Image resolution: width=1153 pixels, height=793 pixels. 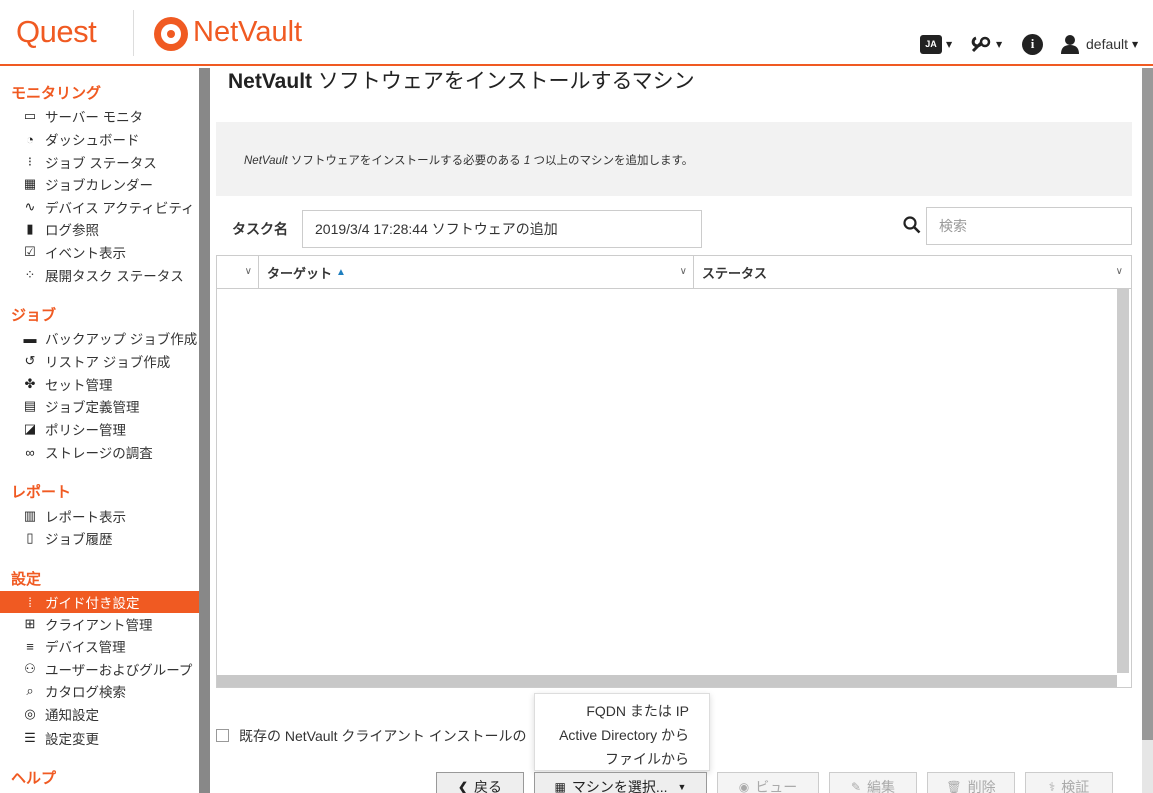 I want to click on sidebar-item: ☰ 設定変更, so click(x=99, y=738).